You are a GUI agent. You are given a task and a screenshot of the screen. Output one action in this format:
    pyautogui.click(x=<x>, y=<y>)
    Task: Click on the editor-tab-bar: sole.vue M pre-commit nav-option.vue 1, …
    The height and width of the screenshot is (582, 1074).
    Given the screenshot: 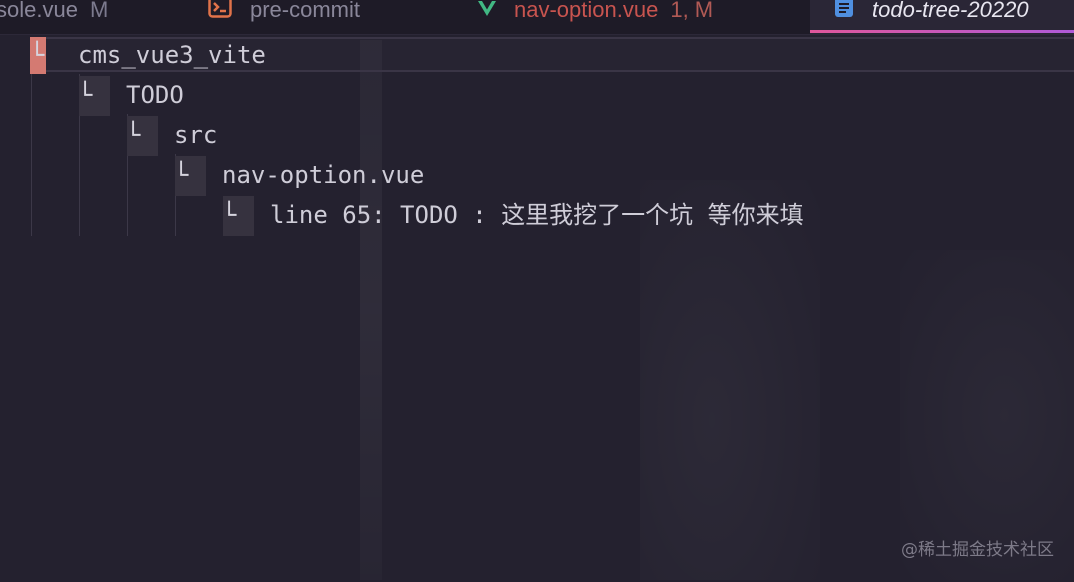 What is the action you would take?
    pyautogui.click(x=537, y=17)
    